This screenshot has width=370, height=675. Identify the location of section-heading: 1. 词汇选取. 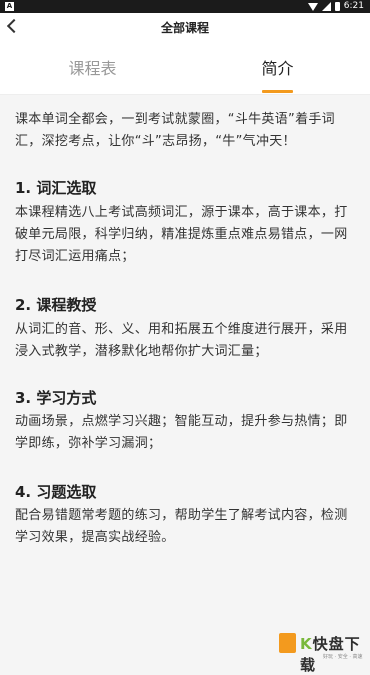
(56, 188).